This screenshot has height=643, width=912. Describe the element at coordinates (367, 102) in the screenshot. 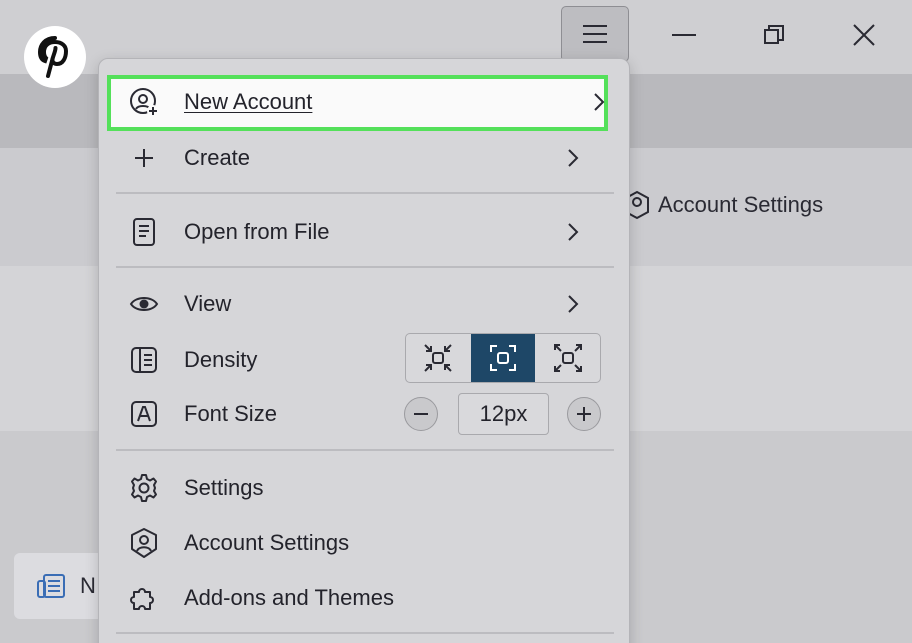

I see `menu-item-new-account: New Account` at that location.